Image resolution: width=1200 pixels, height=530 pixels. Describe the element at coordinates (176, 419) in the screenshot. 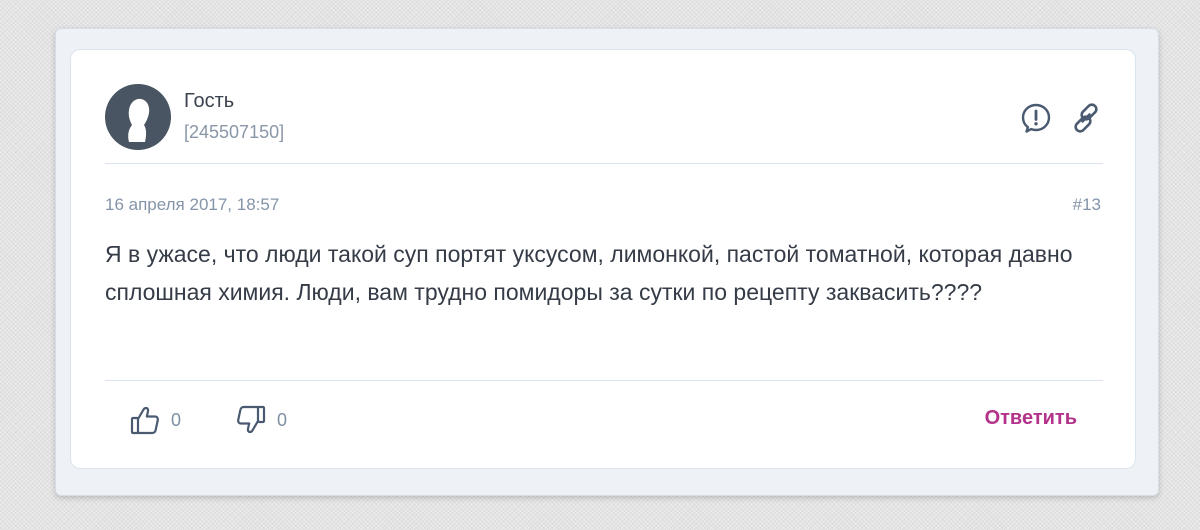

I see `like-count: 0` at that location.